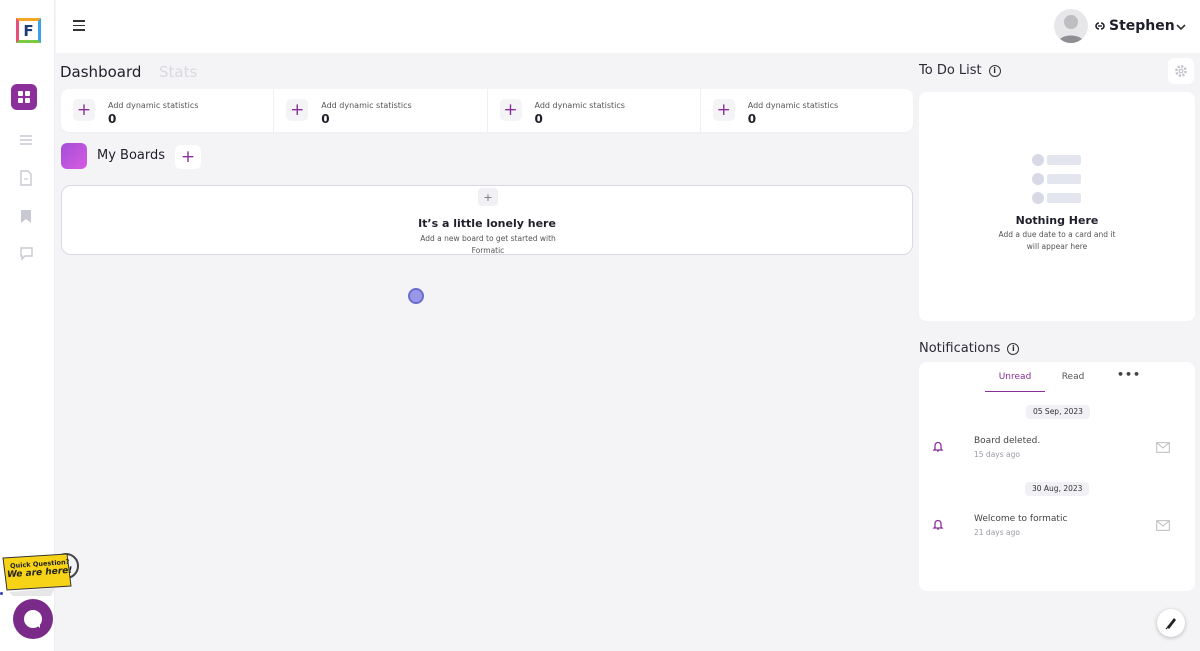  Describe the element at coordinates (100, 72) in the screenshot. I see `tab-dashboard: Dashboard` at that location.